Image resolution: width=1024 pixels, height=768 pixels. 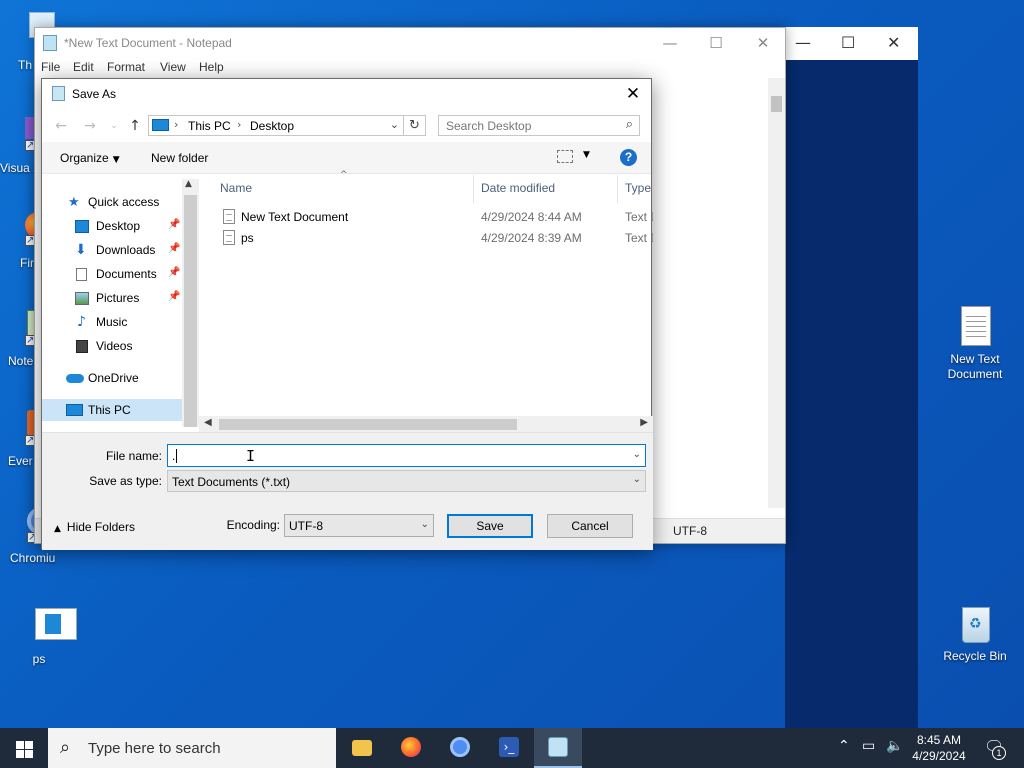 What do you see at coordinates (628, 157) in the screenshot?
I see `help-icon: ?` at bounding box center [628, 157].